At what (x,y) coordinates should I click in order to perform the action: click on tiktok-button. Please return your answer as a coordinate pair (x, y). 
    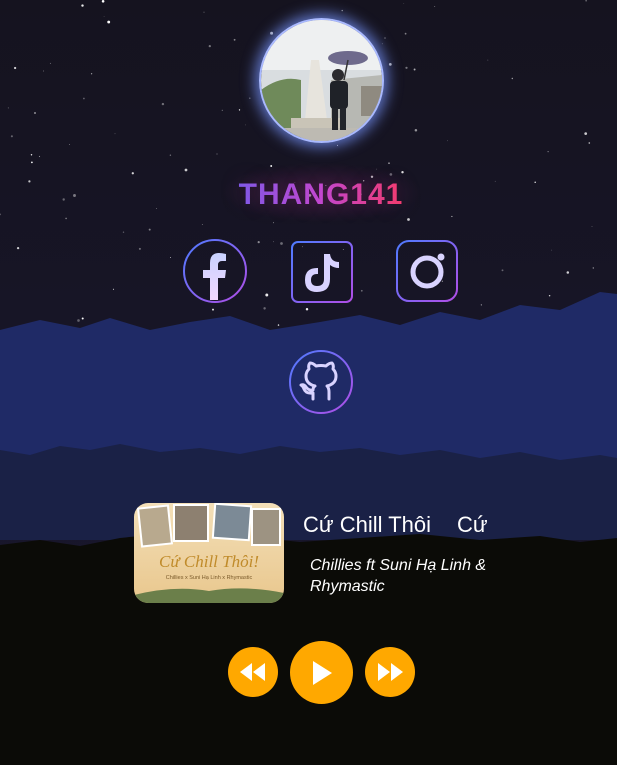
    Looking at the image, I should click on (322, 271).